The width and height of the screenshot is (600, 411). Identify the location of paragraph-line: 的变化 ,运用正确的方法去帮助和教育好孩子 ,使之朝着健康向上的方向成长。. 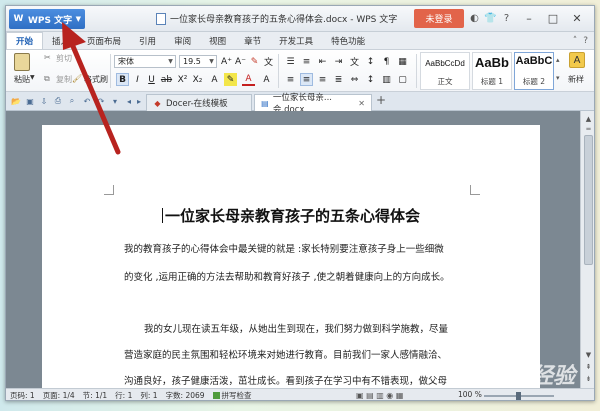
(304, 276).